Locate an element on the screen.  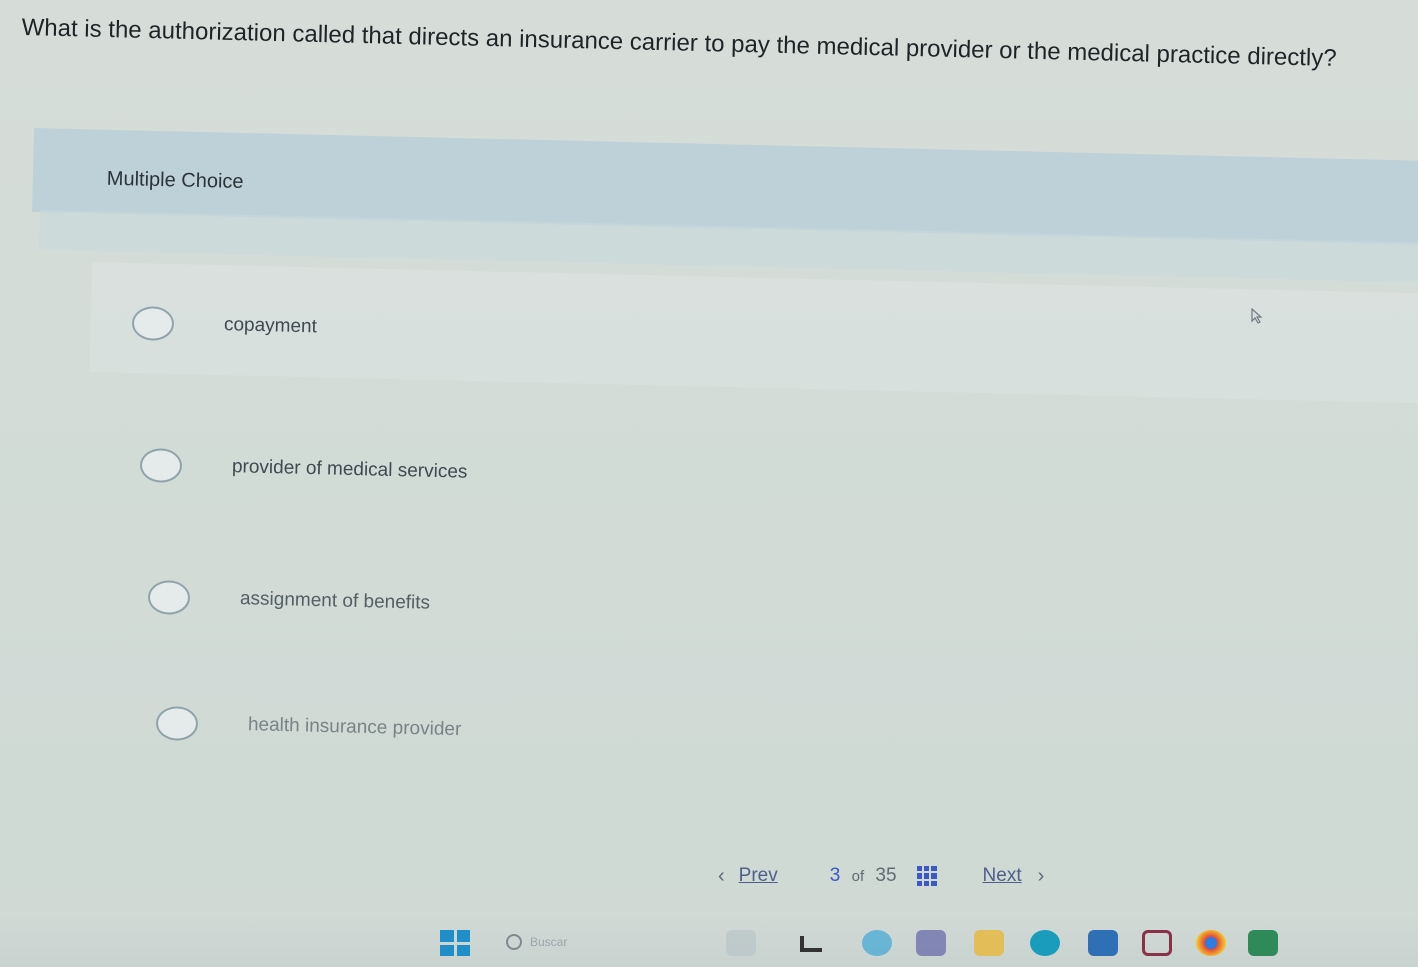
option-label: provider of medical services is located at coordinates (349, 469).